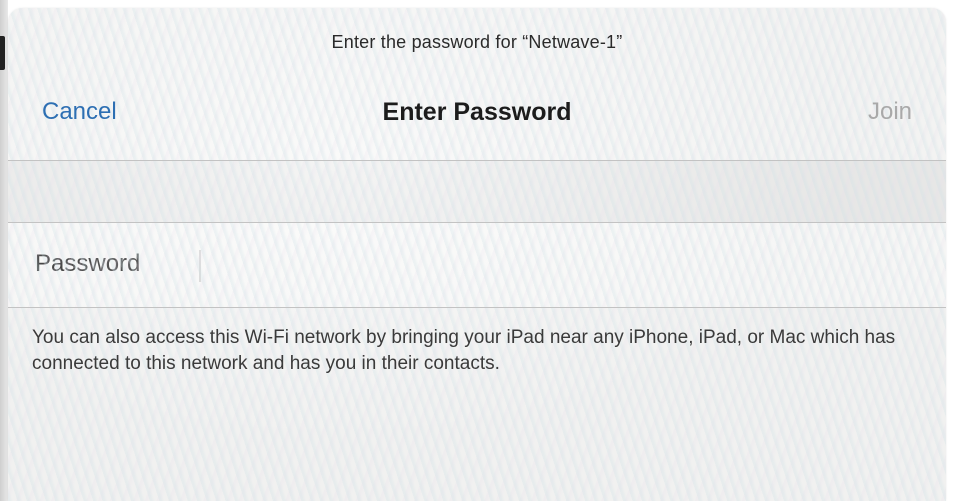 The width and height of the screenshot is (954, 501). What do you see at coordinates (477, 222) in the screenshot?
I see `field-top-divider` at bounding box center [477, 222].